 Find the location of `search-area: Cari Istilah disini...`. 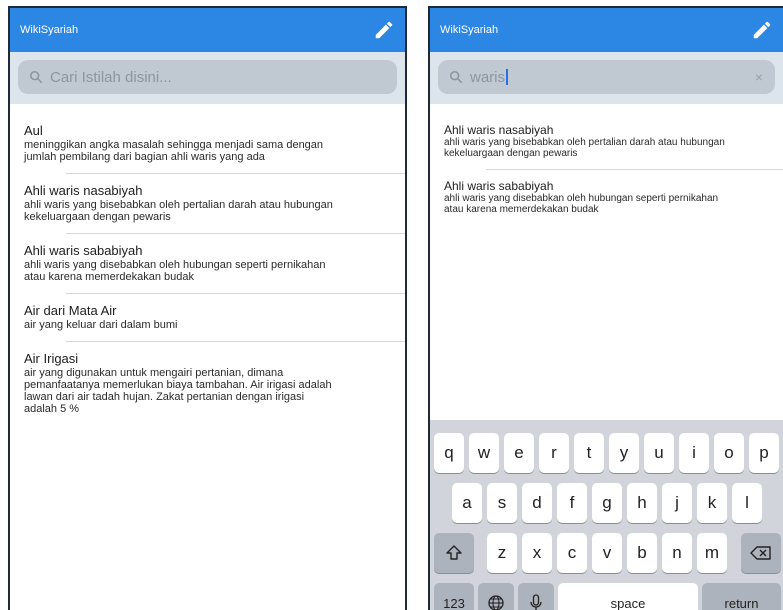

search-area: Cari Istilah disini... is located at coordinates (207, 78).